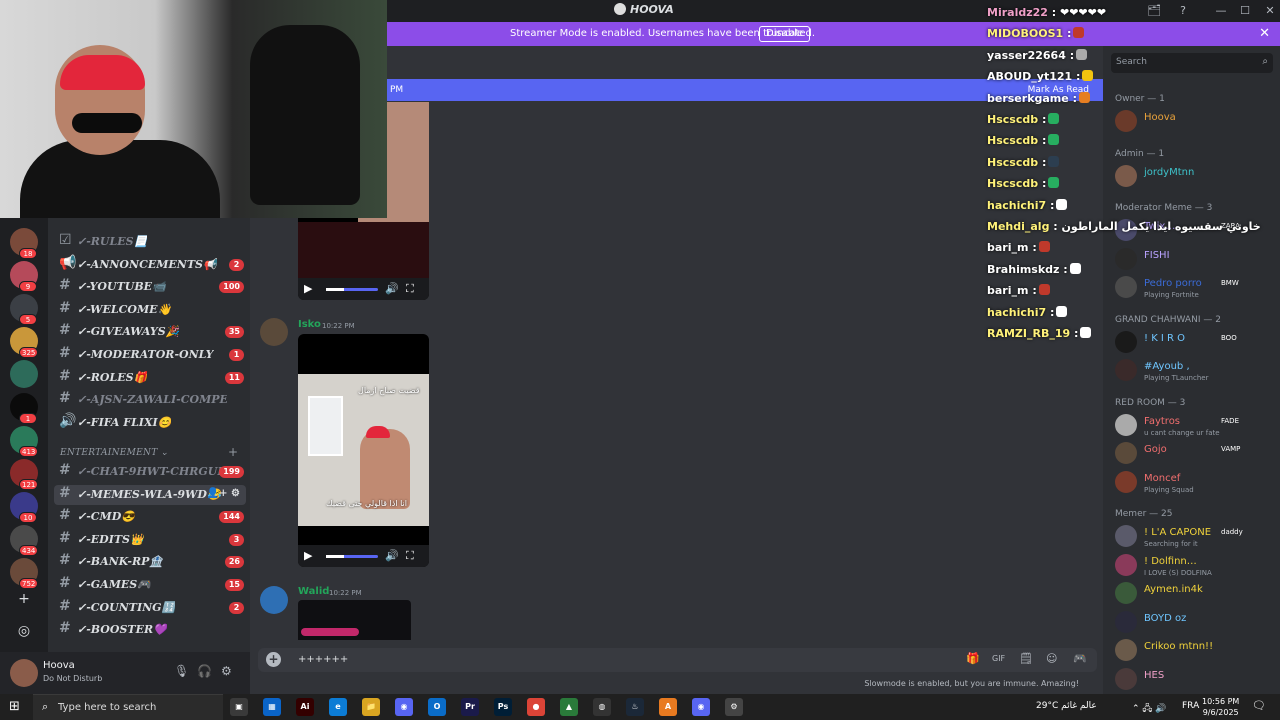  I want to click on channel-item: # ✓-MODERATOR-ONLY 1, so click(150, 355).